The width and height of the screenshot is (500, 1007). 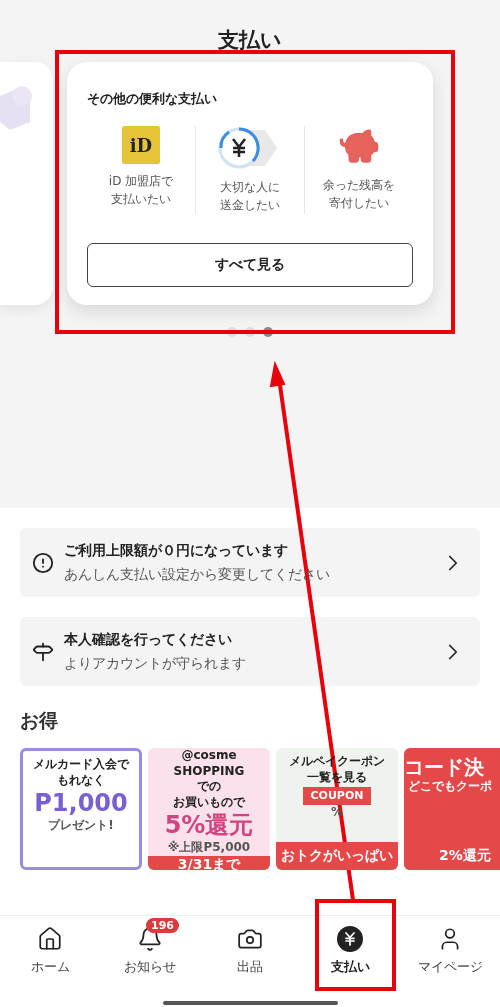 What do you see at coordinates (81, 780) in the screenshot?
I see `banner-text: もれなく` at bounding box center [81, 780].